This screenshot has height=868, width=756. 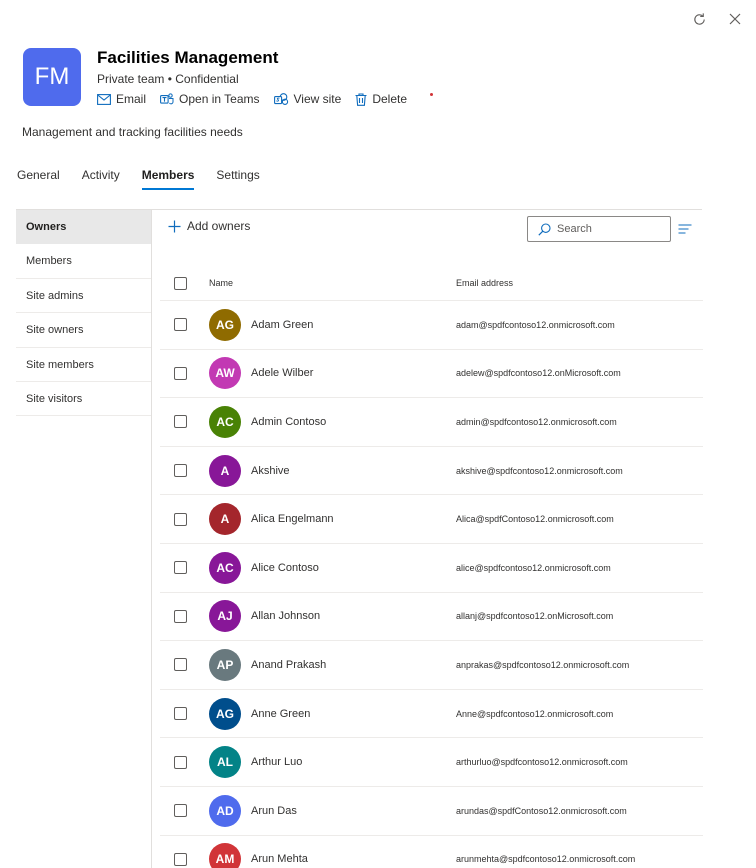 I want to click on person-name: Arun Das, so click(x=274, y=811).